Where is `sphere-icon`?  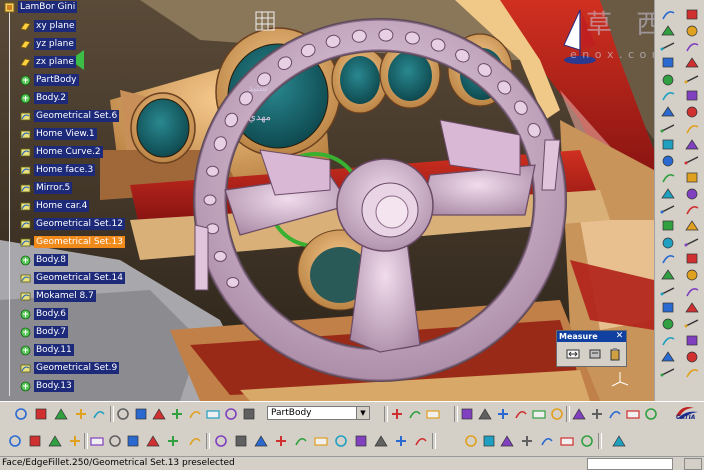
sphere-icon is located at coordinates (668, 79).